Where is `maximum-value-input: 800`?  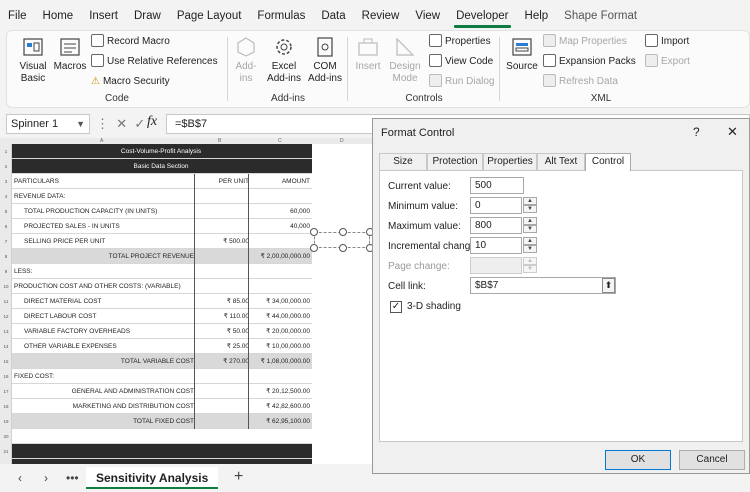
maximum-value-input: 800 is located at coordinates (496, 225).